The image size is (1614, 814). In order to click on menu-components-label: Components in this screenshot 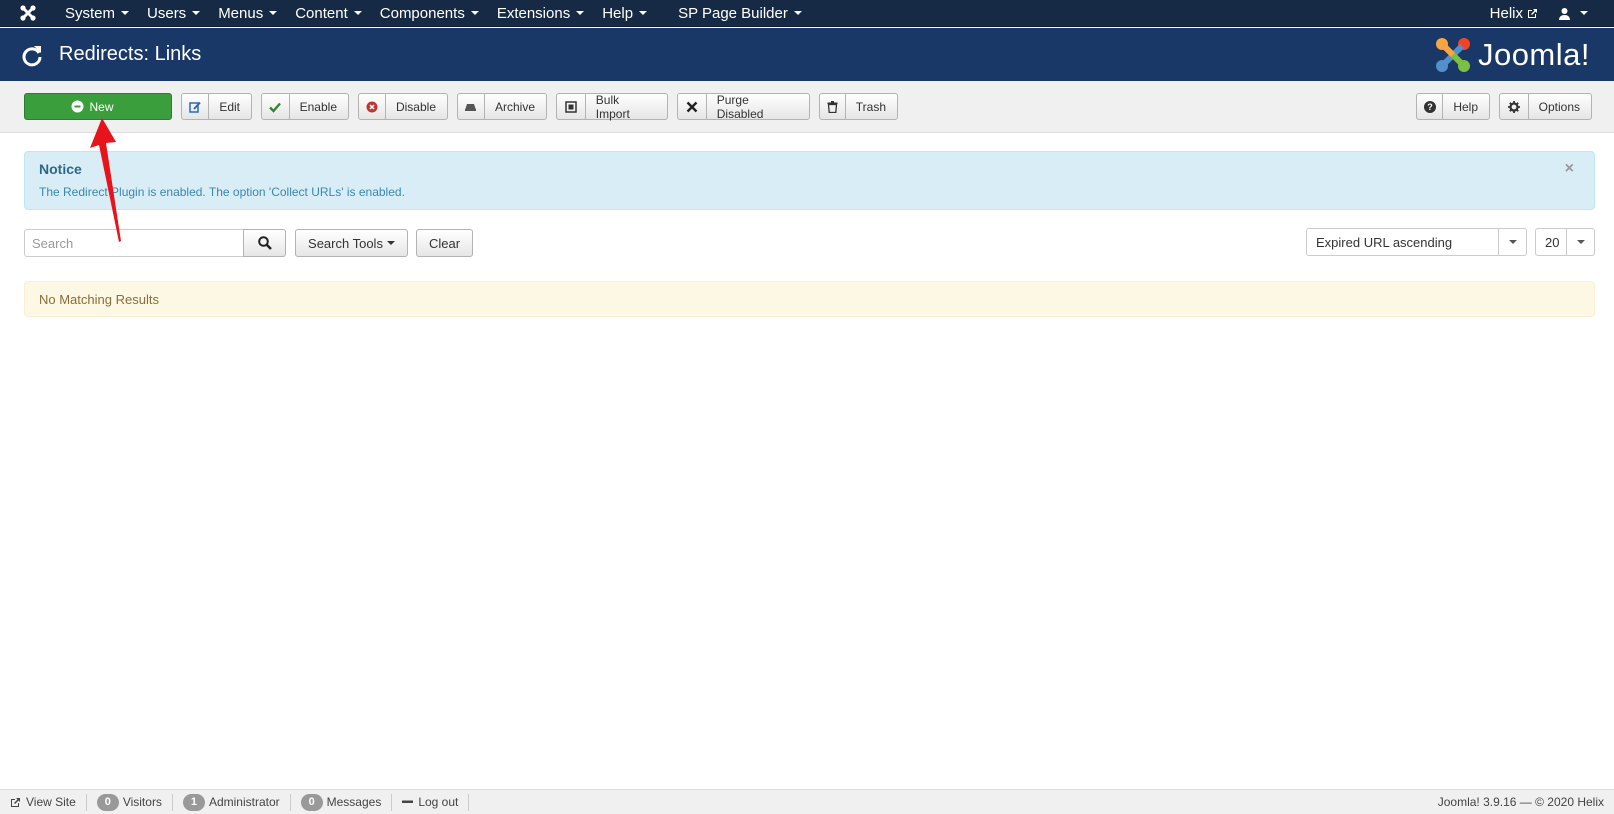, I will do `click(422, 13)`.